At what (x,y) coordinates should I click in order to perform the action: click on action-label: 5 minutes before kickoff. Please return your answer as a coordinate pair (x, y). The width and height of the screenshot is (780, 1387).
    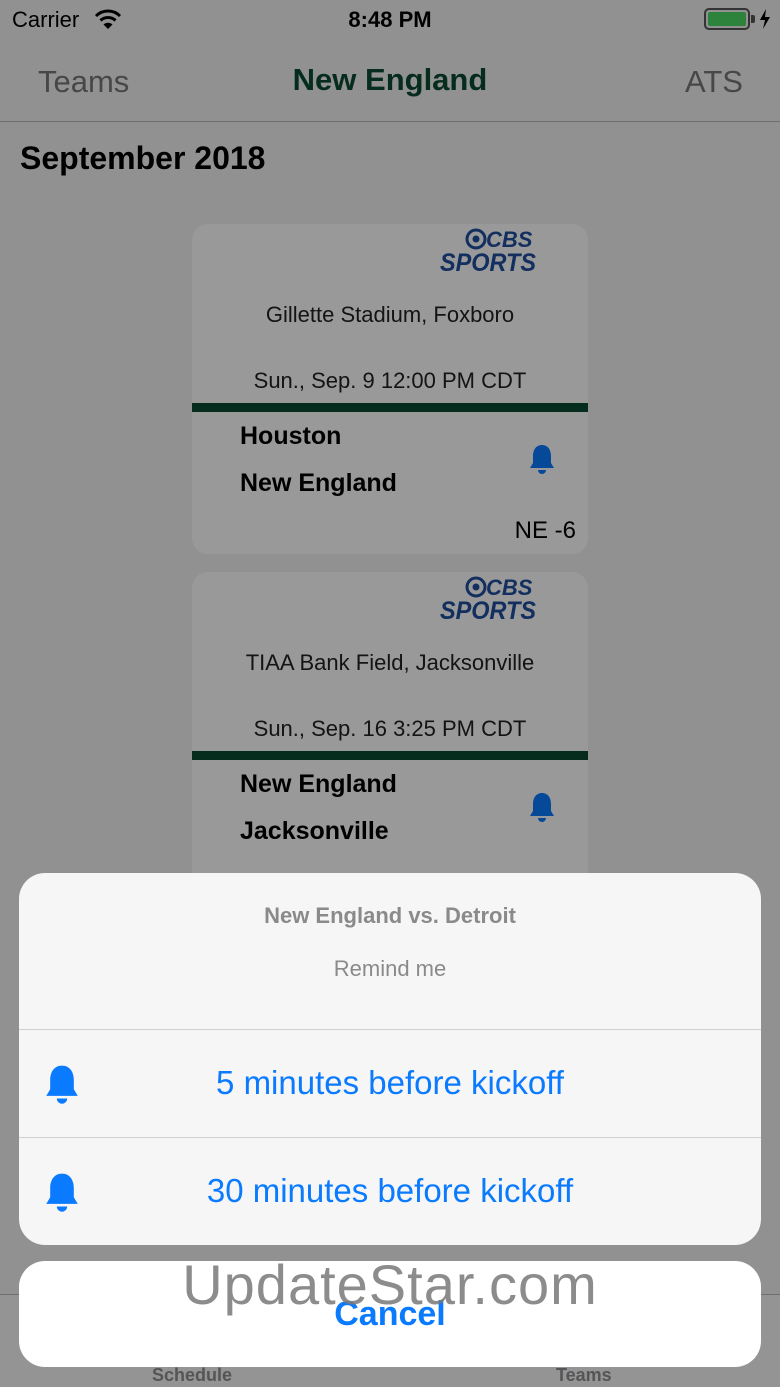
    Looking at the image, I should click on (390, 1082).